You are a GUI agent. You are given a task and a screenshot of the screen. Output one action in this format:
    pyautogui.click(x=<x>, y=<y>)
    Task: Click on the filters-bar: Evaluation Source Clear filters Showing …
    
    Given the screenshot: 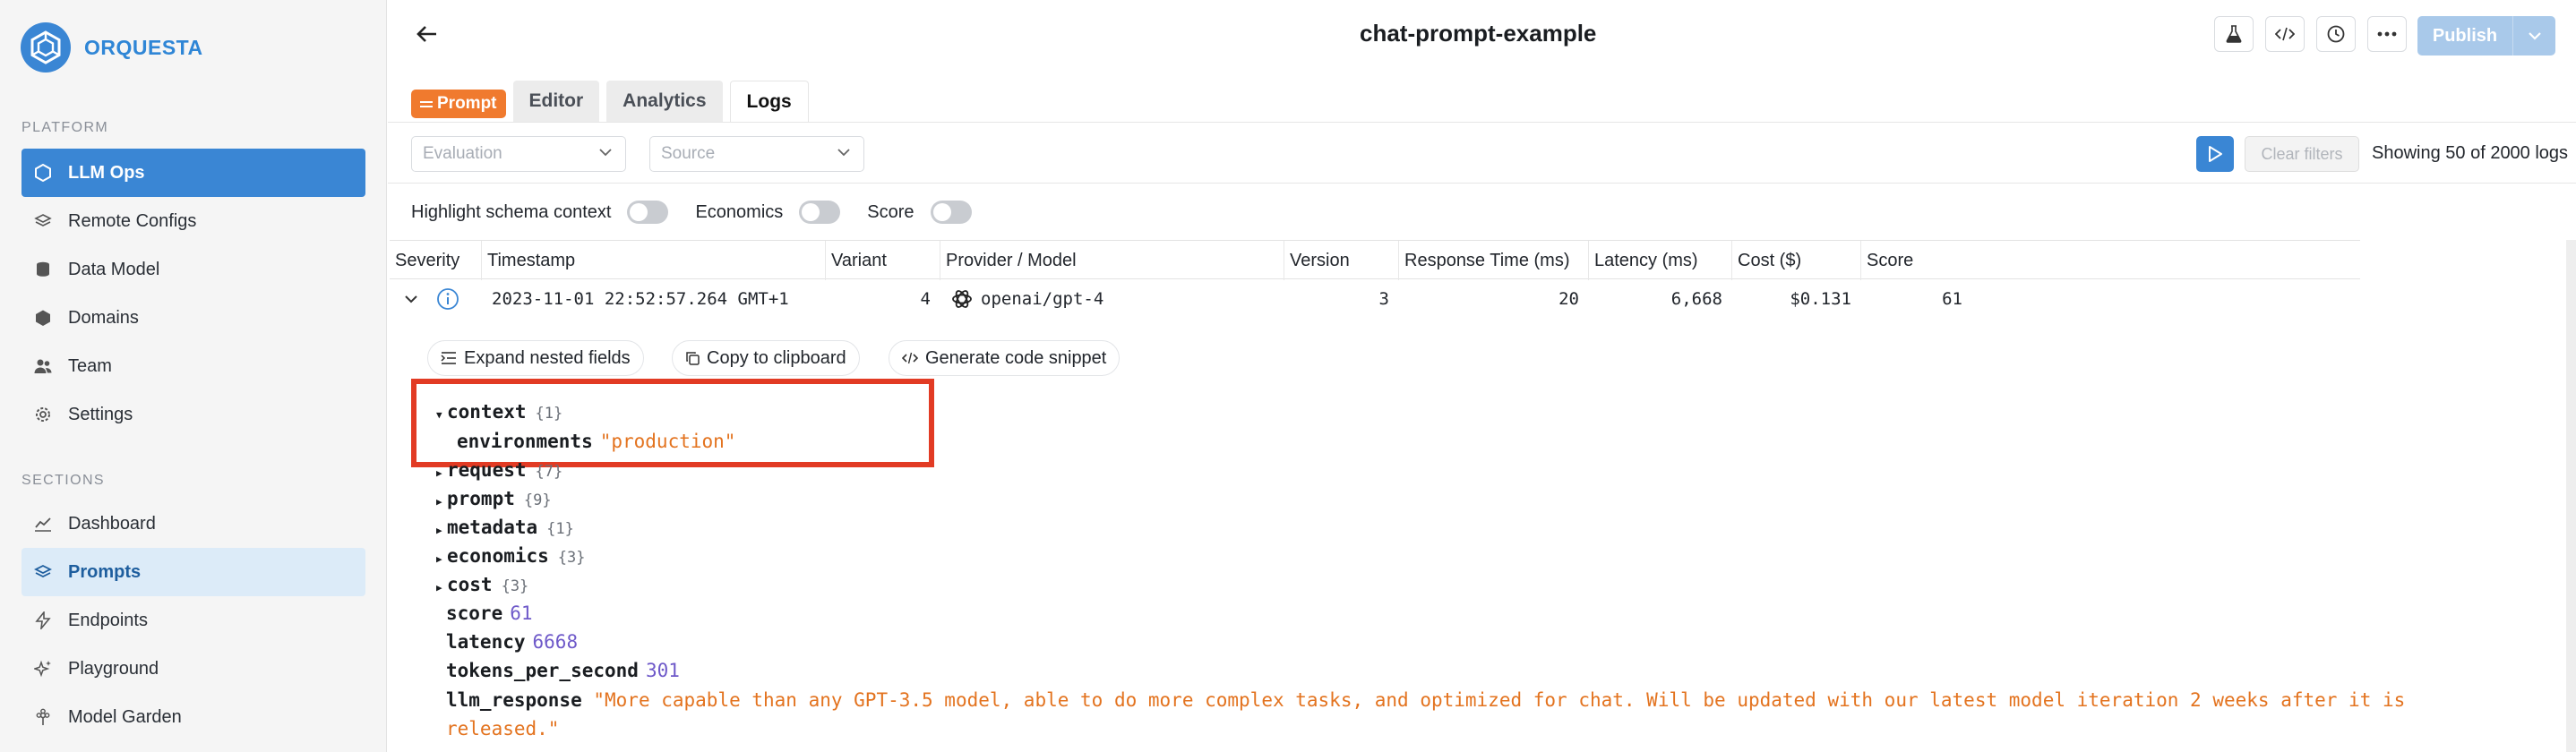 What is the action you would take?
    pyautogui.click(x=1489, y=154)
    